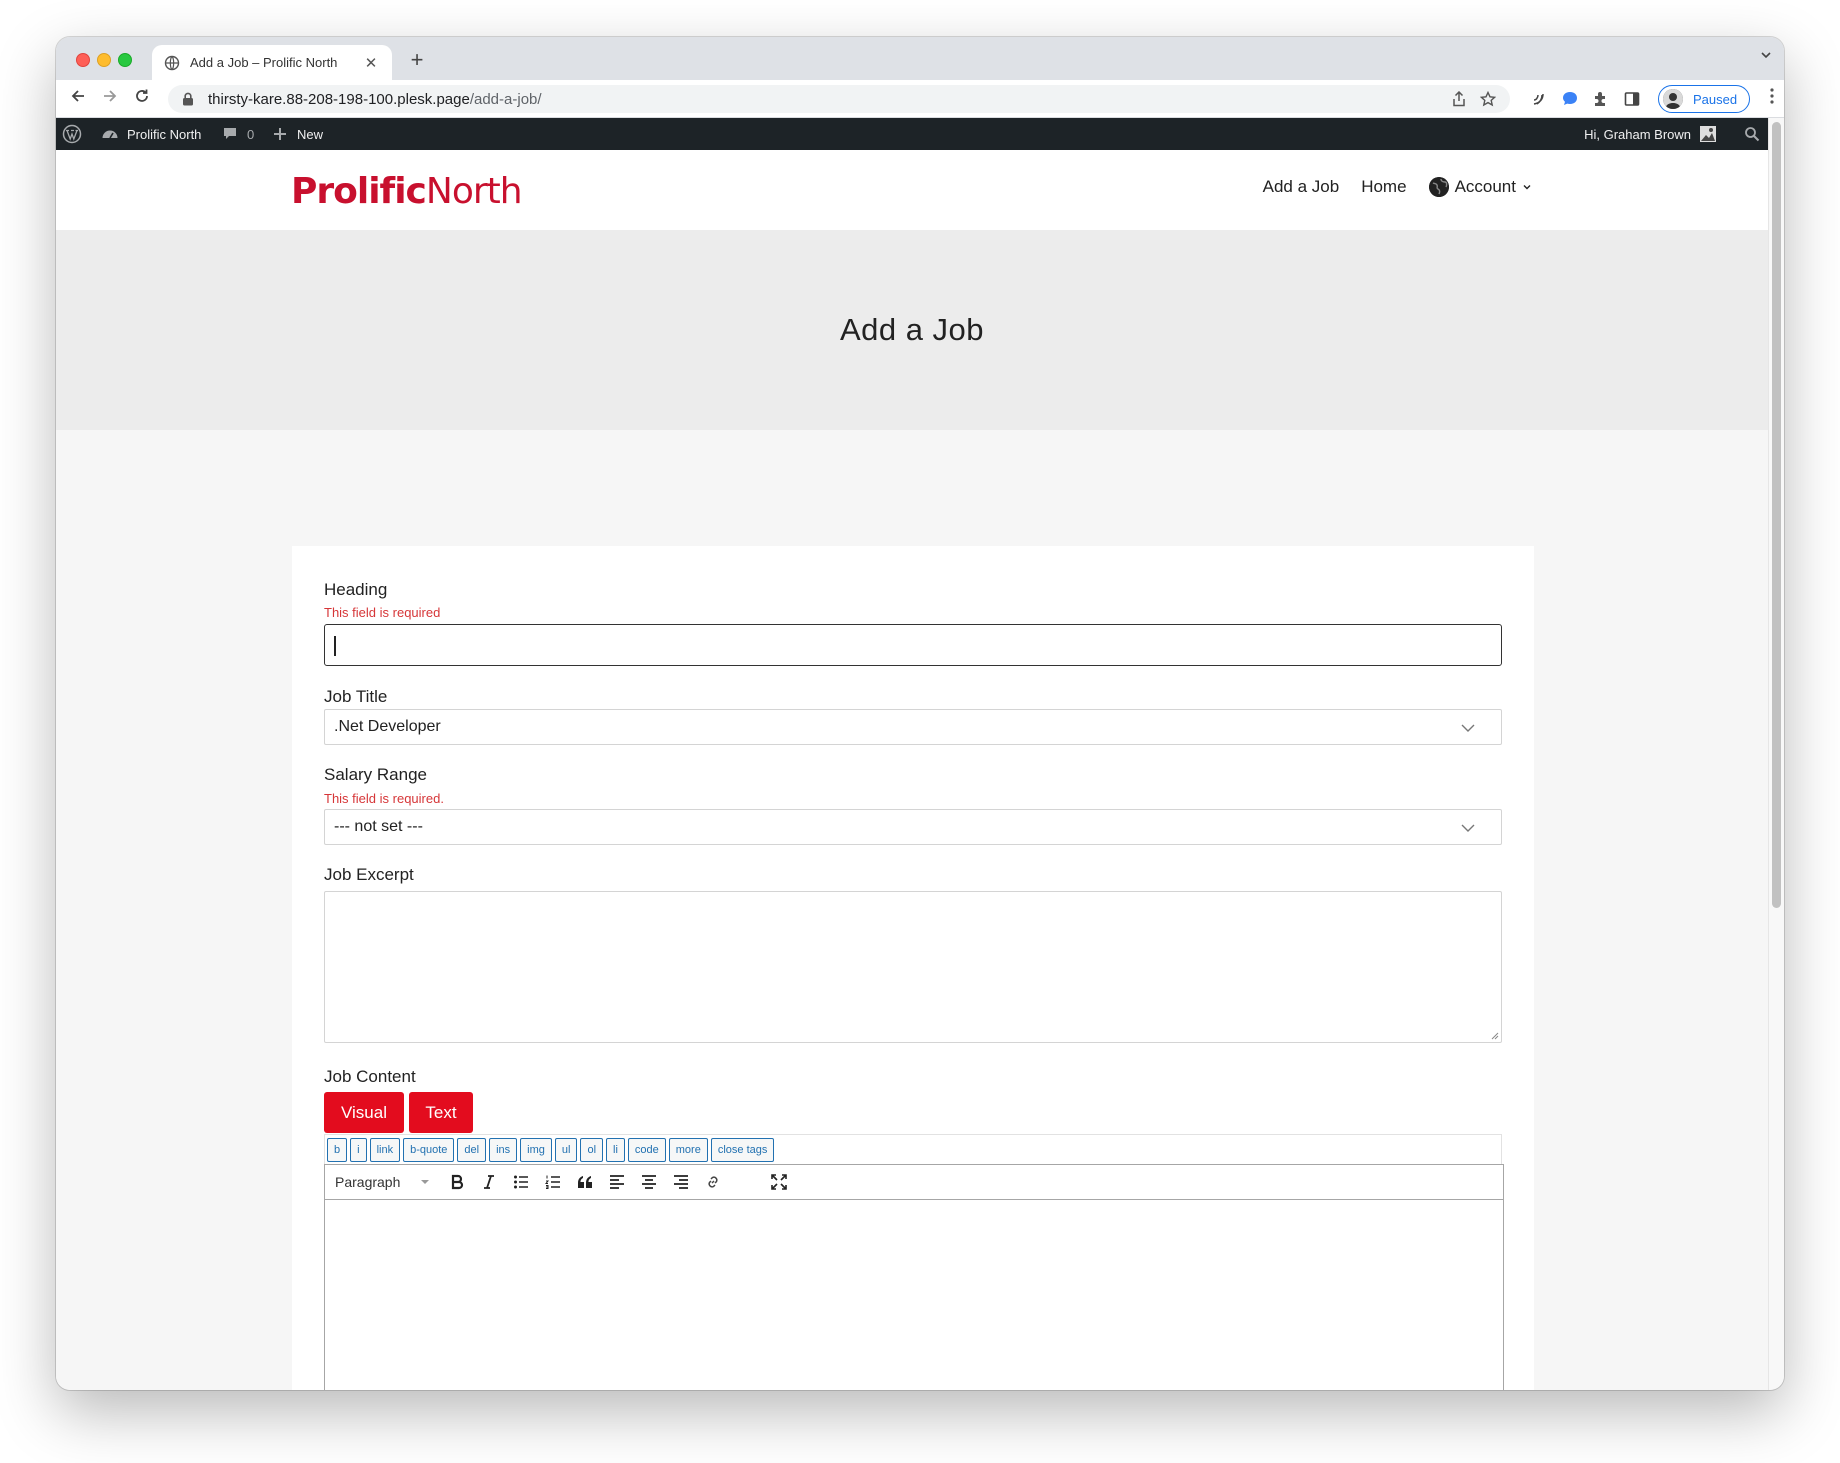  I want to click on site-logo: ProlificNorth, so click(407, 191).